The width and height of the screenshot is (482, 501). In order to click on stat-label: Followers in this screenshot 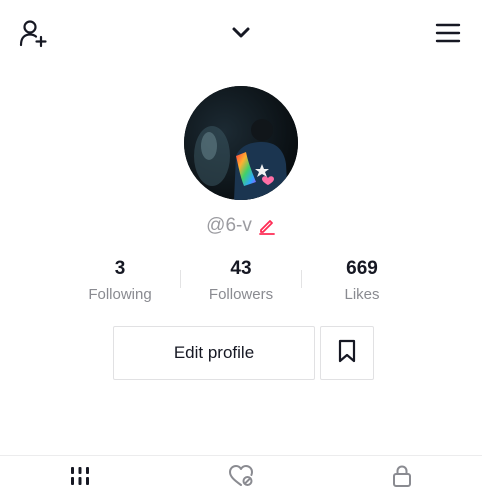, I will do `click(241, 294)`.